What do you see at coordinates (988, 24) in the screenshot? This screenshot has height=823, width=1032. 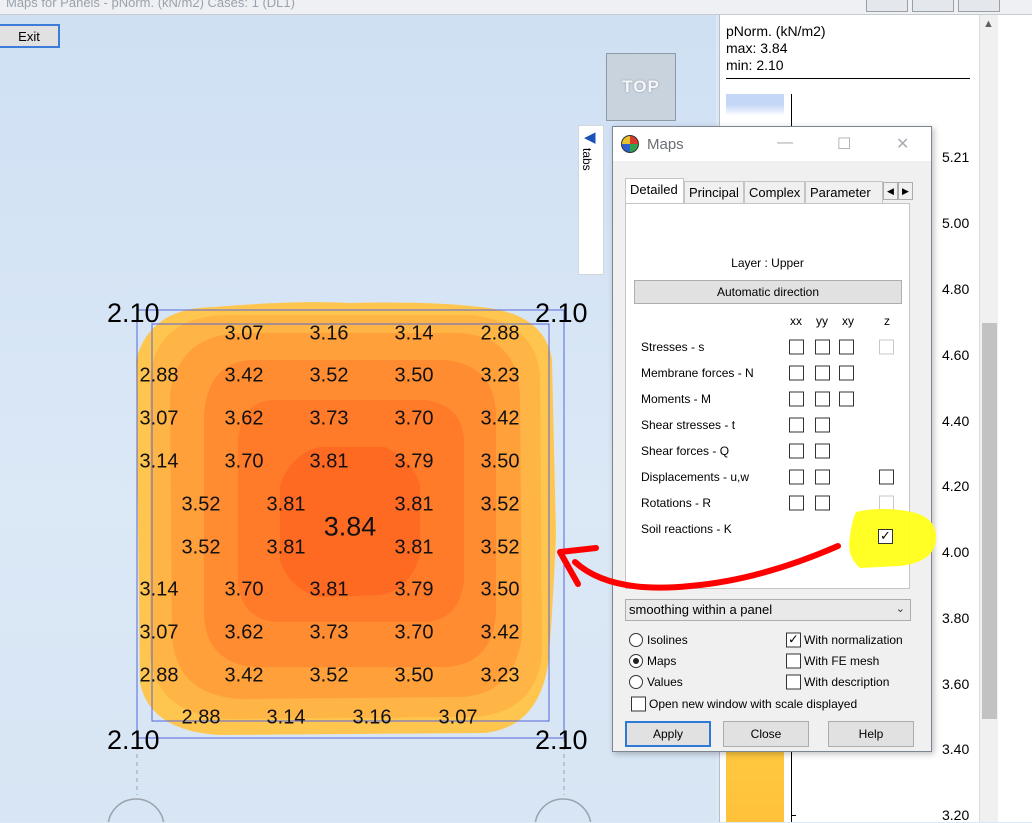 I see `scroll-up-icon: ▲` at bounding box center [988, 24].